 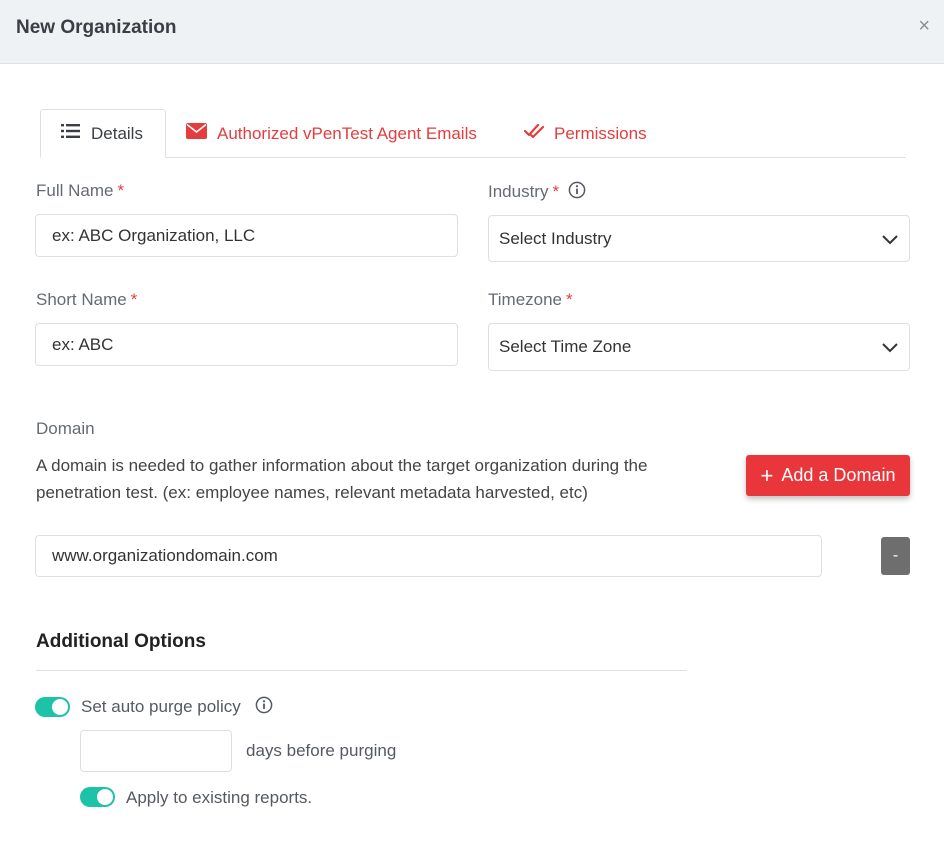 What do you see at coordinates (161, 706) in the screenshot?
I see `auto-purge-label: Set auto purge policy` at bounding box center [161, 706].